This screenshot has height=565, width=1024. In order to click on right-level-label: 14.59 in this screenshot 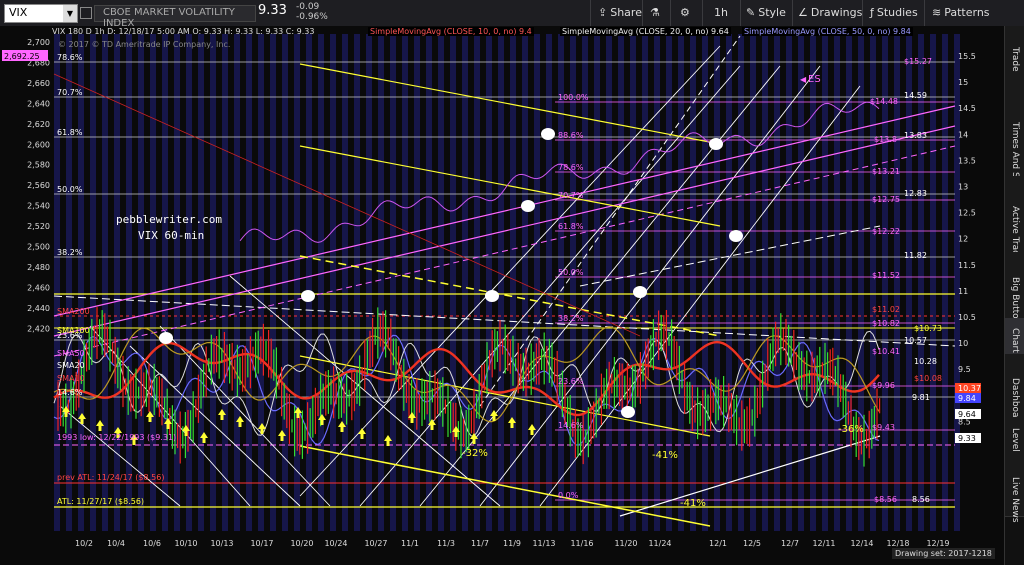, I will do `click(915, 95)`.